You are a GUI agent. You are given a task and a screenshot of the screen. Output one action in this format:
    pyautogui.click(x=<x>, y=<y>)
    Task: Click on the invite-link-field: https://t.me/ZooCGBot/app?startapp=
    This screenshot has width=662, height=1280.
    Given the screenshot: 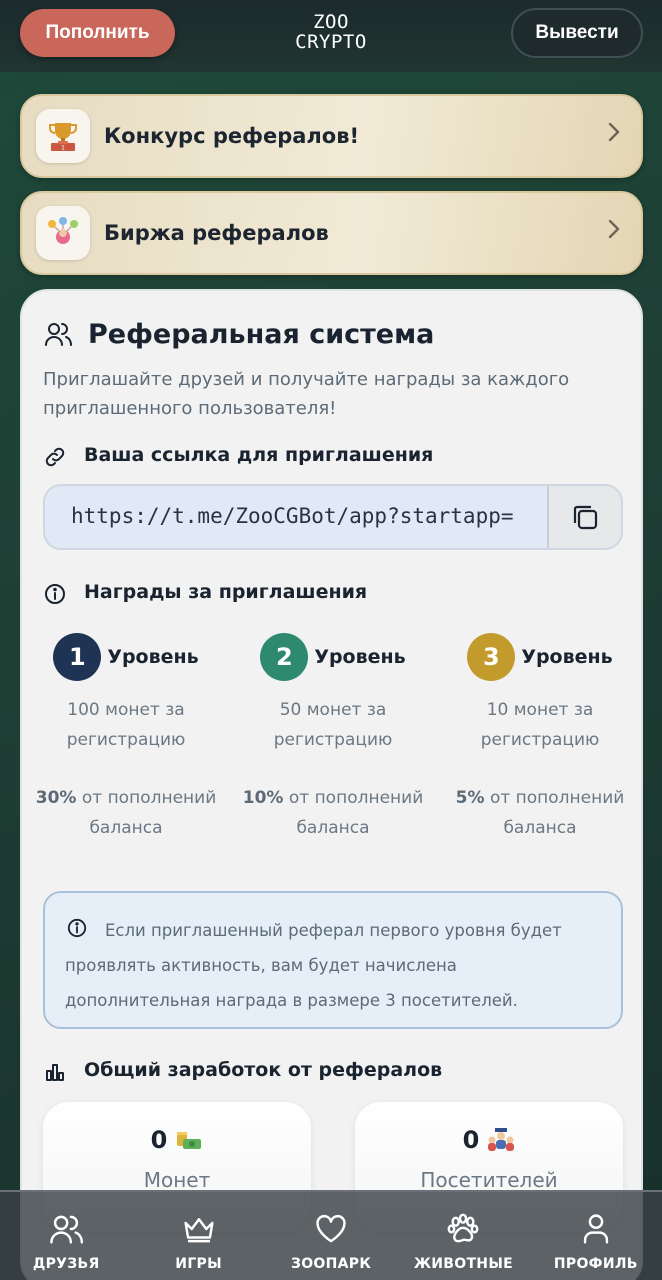 What is the action you would take?
    pyautogui.click(x=333, y=517)
    